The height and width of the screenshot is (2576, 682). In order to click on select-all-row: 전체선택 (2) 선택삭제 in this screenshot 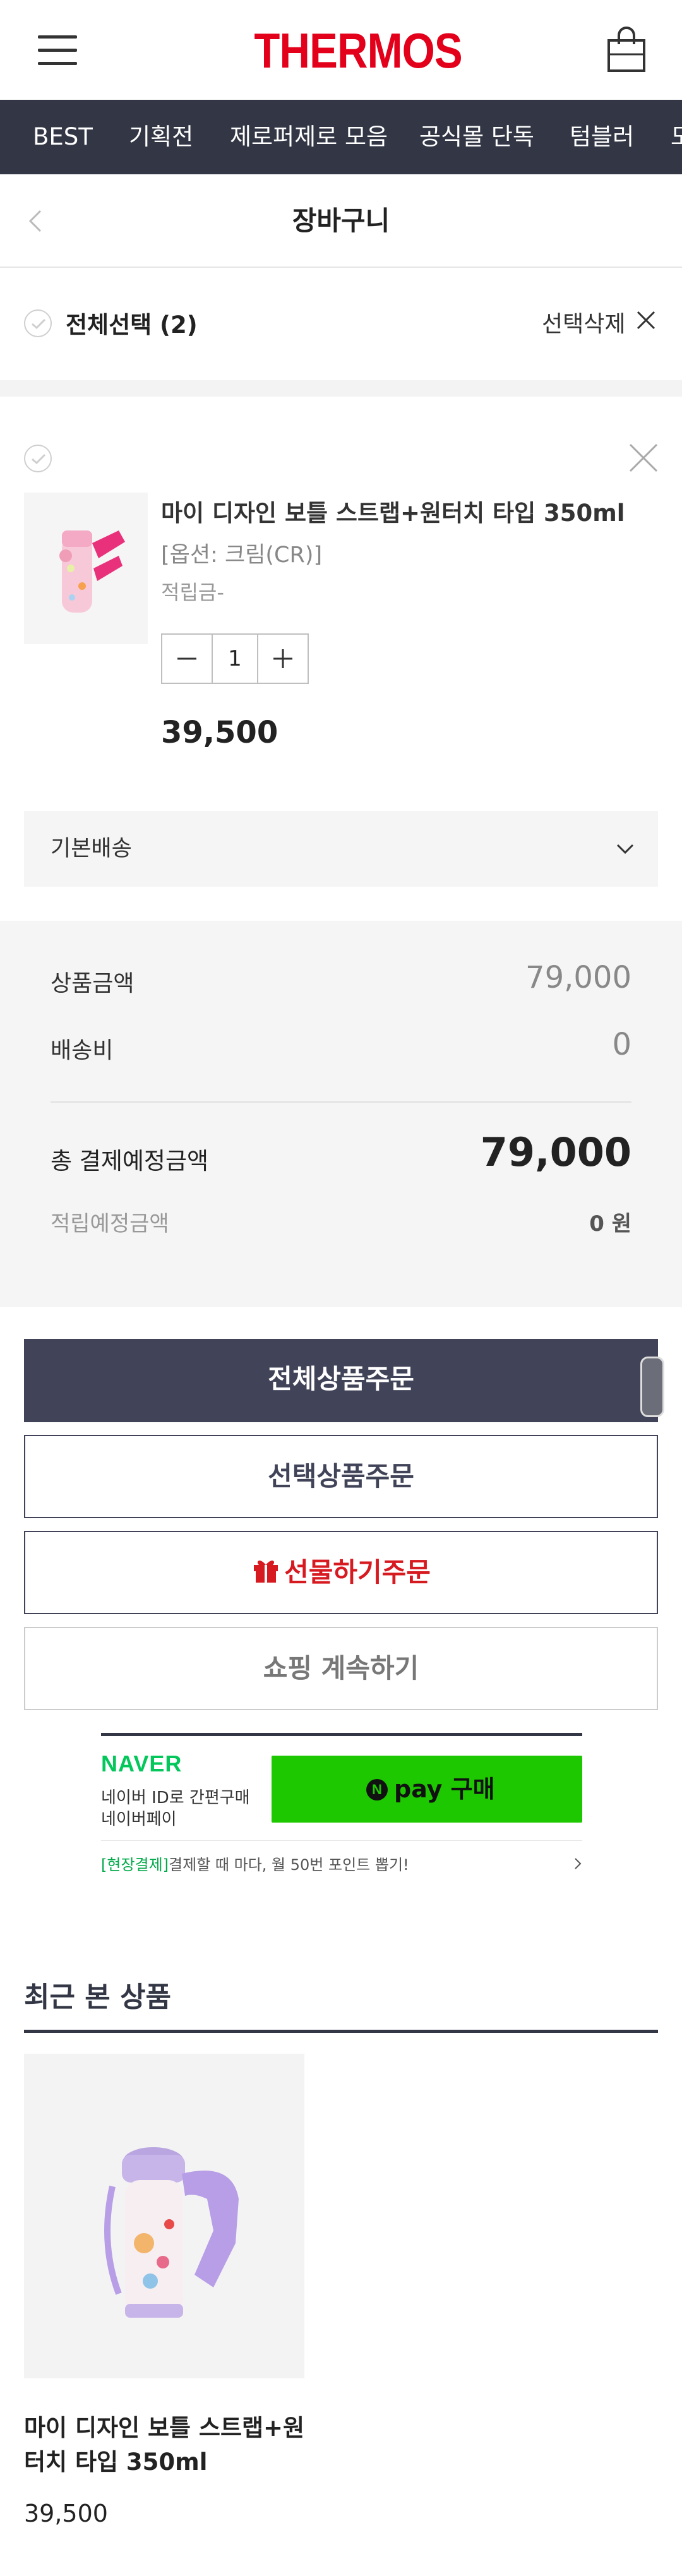, I will do `click(341, 324)`.